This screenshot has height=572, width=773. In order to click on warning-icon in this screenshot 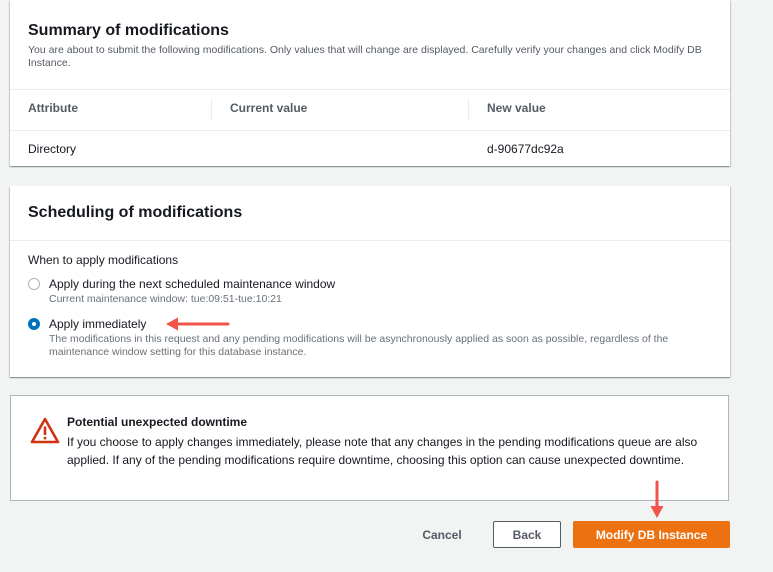, I will do `click(45, 430)`.